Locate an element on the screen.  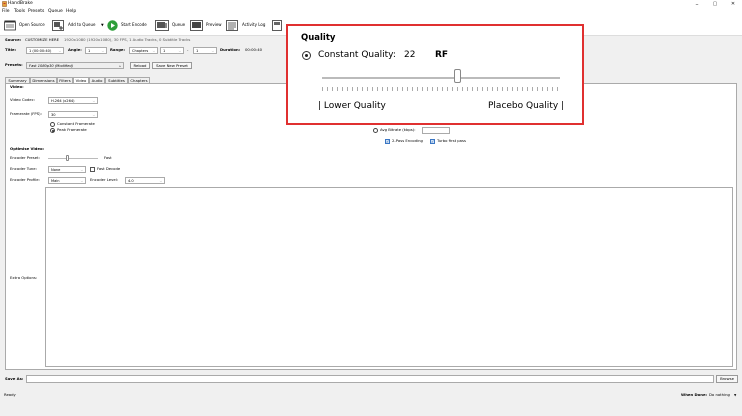
video-codec-select: H.264 (x264) ⌵ is located at coordinates (73, 100).